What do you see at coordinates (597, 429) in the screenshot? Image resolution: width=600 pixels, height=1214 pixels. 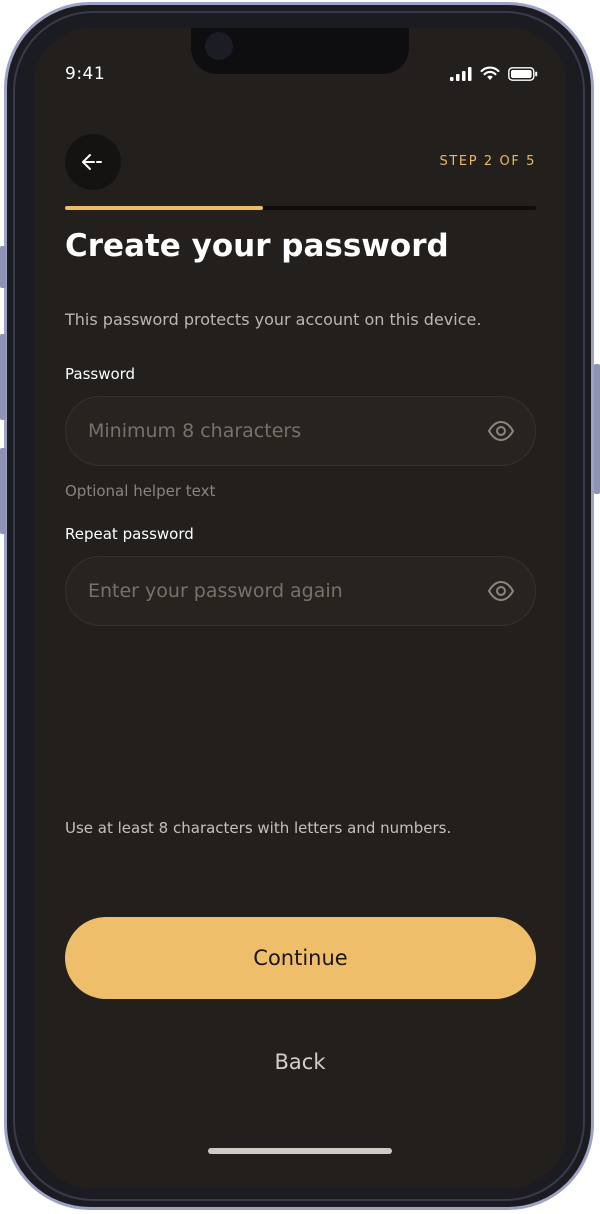 I see `power-button` at bounding box center [597, 429].